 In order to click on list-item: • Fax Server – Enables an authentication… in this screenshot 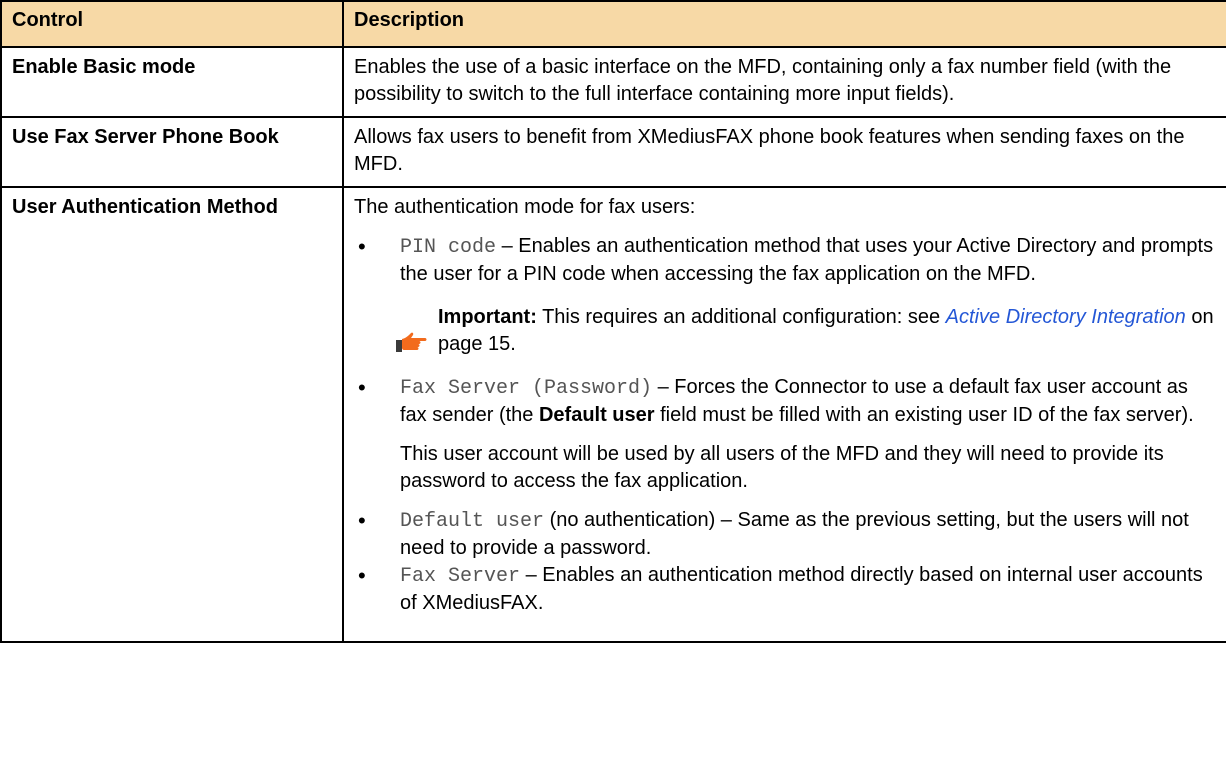, I will do `click(786, 589)`.